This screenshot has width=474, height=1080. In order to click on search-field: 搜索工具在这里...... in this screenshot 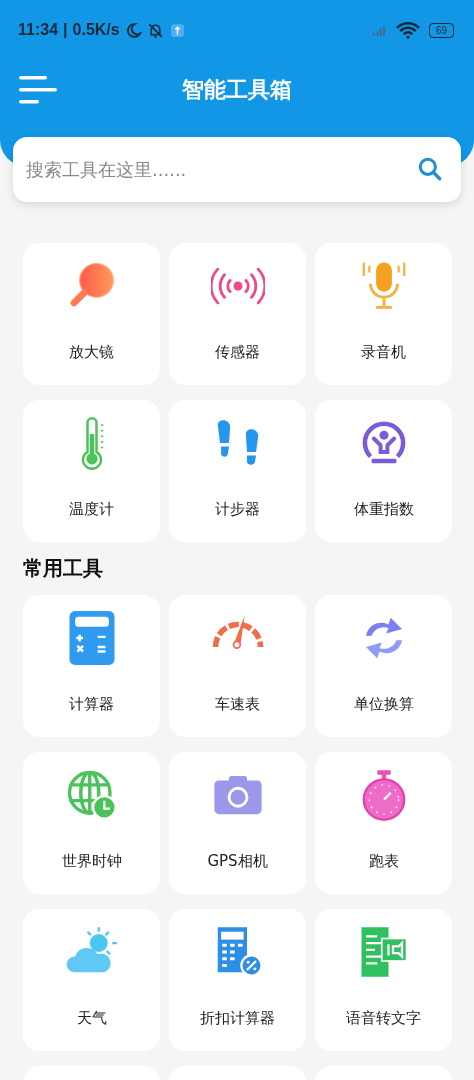, I will do `click(237, 169)`.